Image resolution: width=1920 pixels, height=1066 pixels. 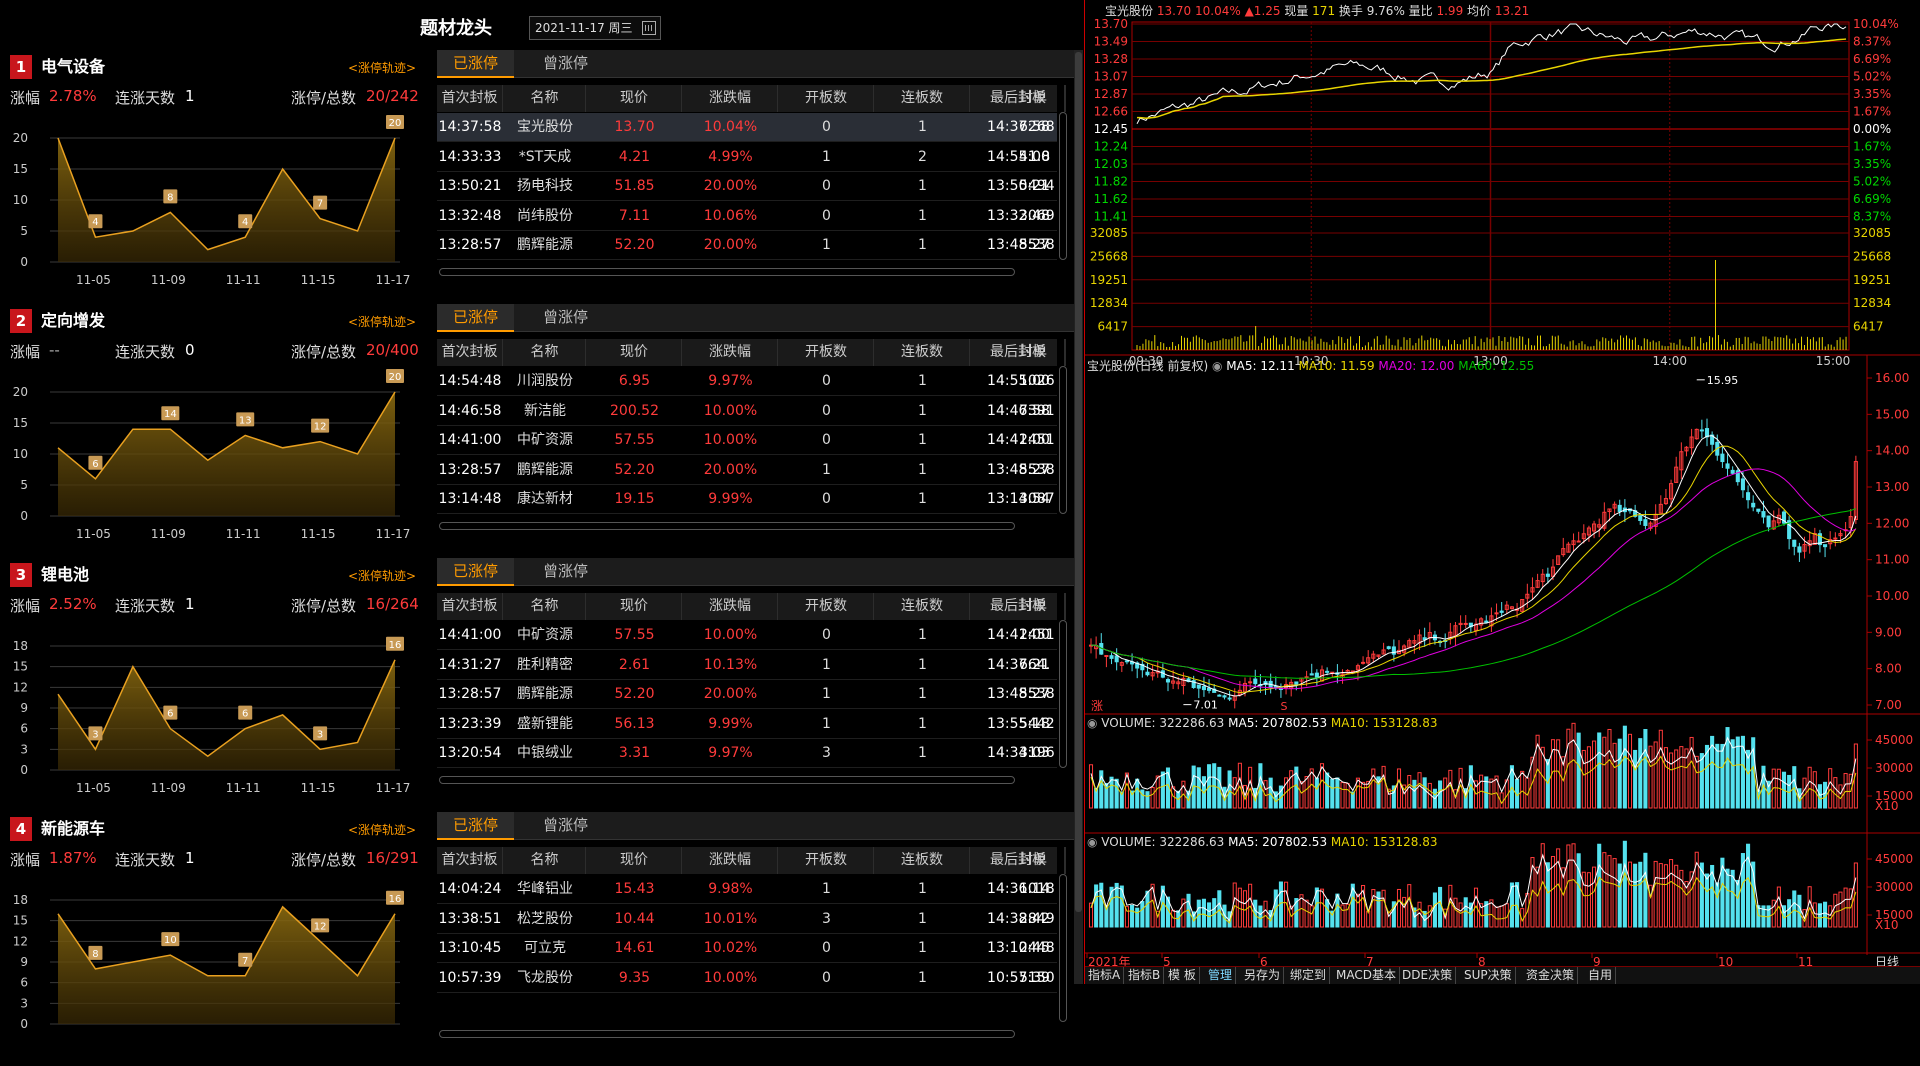 What do you see at coordinates (73, 67) in the screenshot?
I see `section-name: 电气设备` at bounding box center [73, 67].